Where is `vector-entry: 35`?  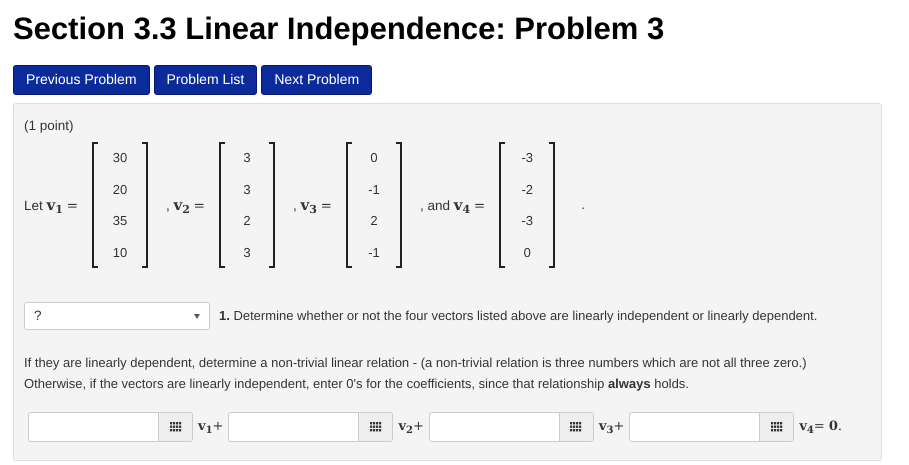 vector-entry: 35 is located at coordinates (120, 221).